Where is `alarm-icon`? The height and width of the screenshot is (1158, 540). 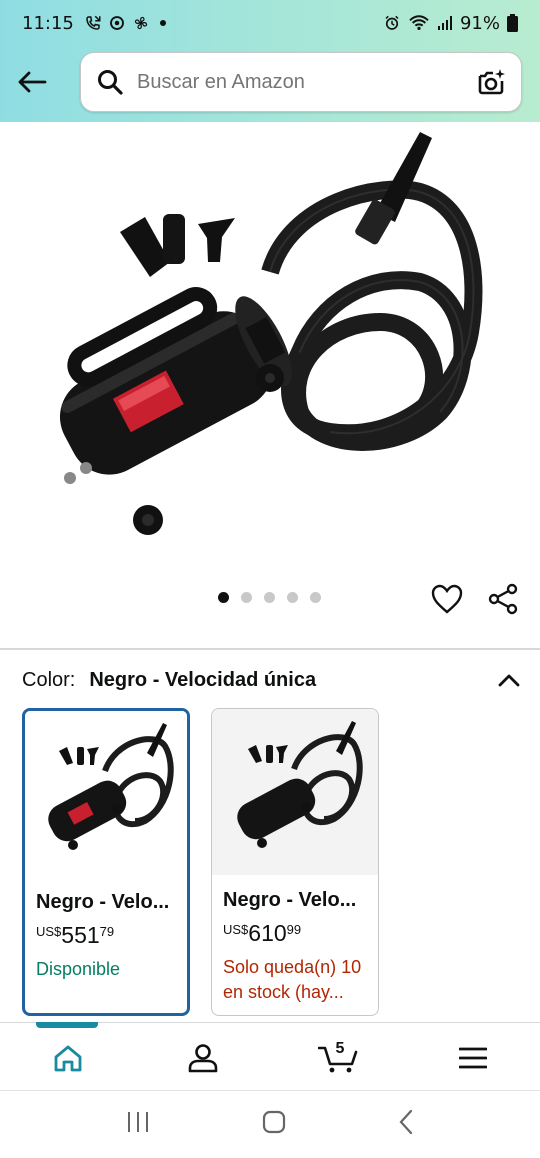 alarm-icon is located at coordinates (392, 22).